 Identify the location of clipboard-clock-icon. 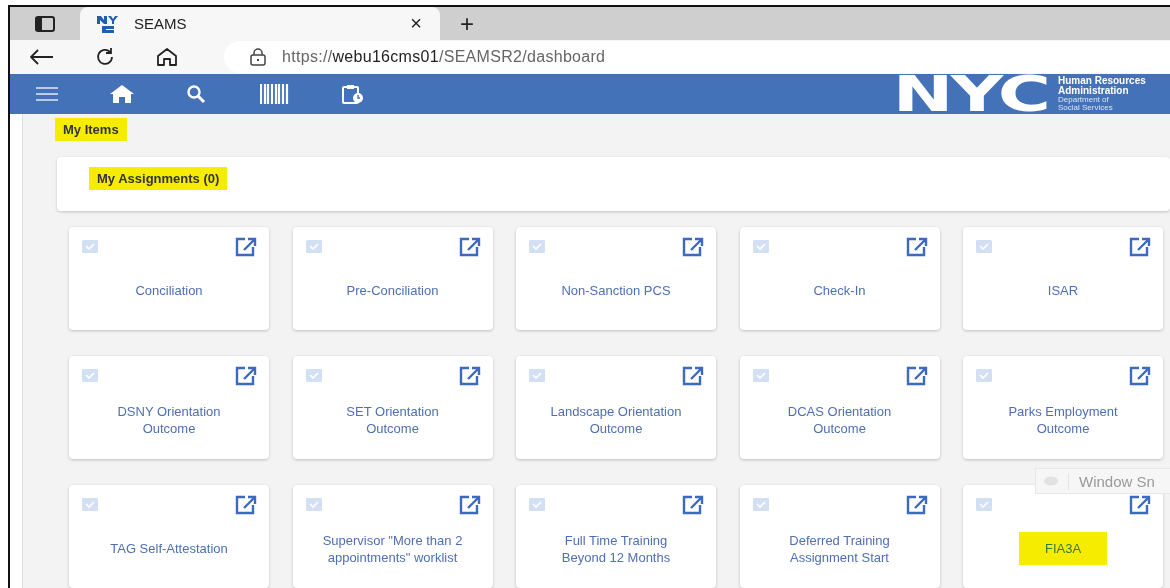
(353, 94).